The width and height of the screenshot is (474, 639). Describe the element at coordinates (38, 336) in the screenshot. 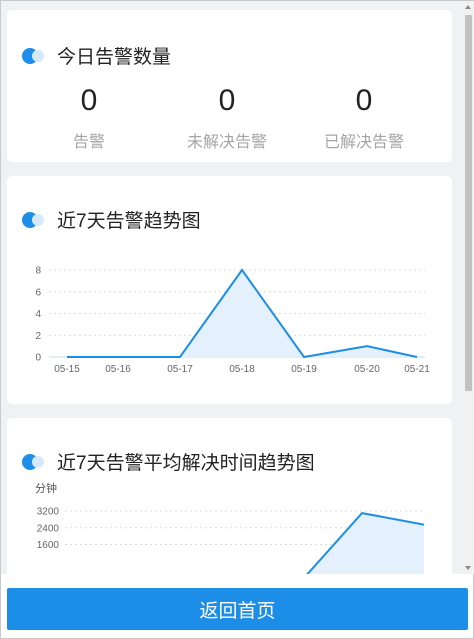

I see `y-tick-label: 2` at that location.